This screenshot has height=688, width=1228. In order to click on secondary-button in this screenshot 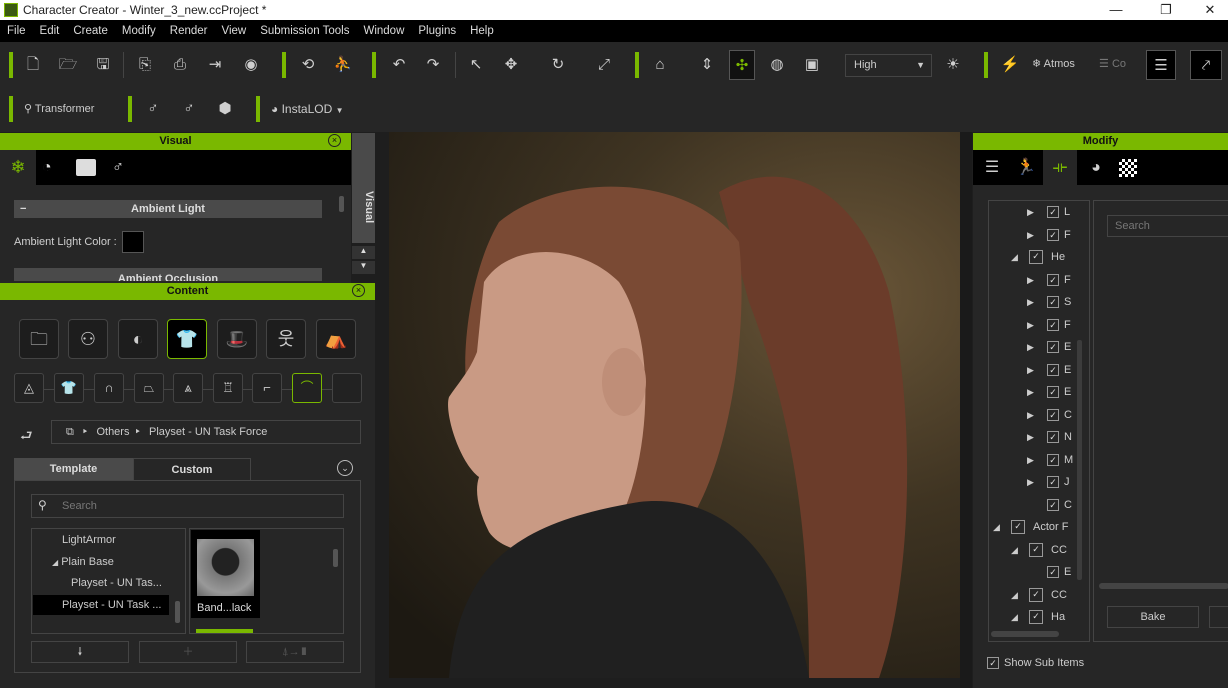, I will do `click(1218, 617)`.